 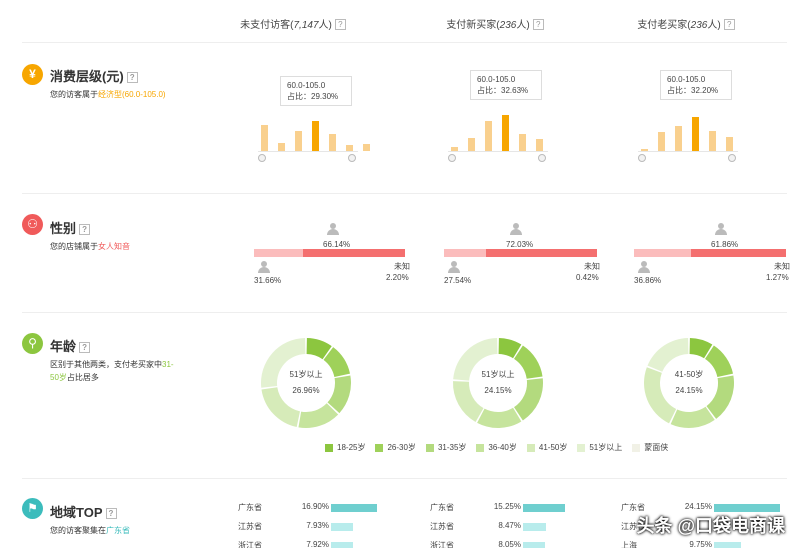 I want to click on donut-center-label: 51岁以上 24.15%, so click(x=498, y=383).